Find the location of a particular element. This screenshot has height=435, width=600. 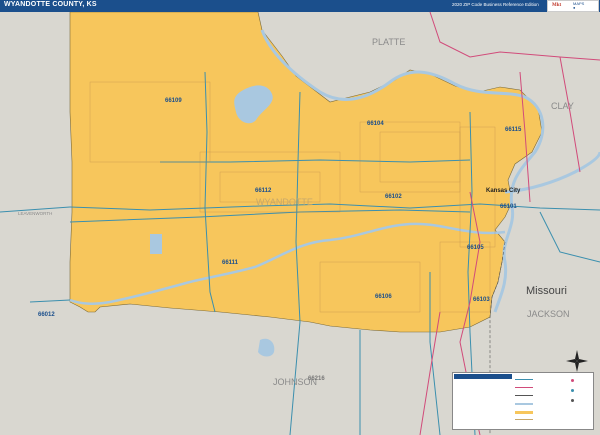

zip-66105: 66105 is located at coordinates (475, 248).